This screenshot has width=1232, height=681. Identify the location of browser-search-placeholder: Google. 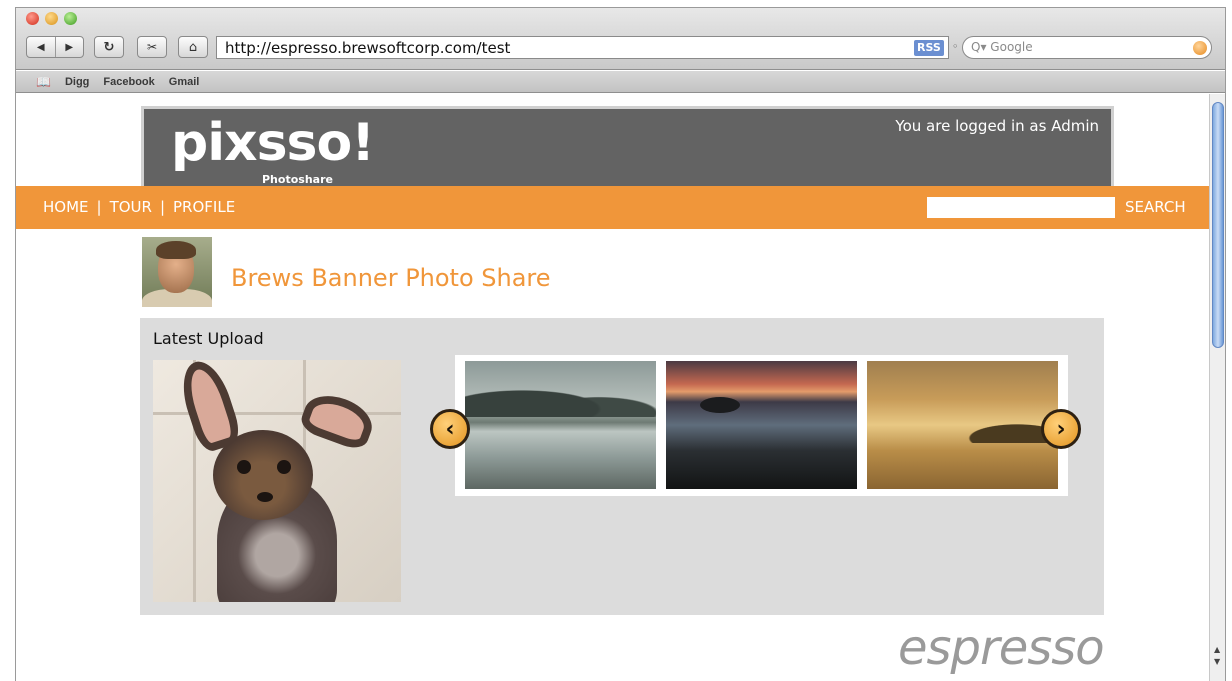
(1011, 47).